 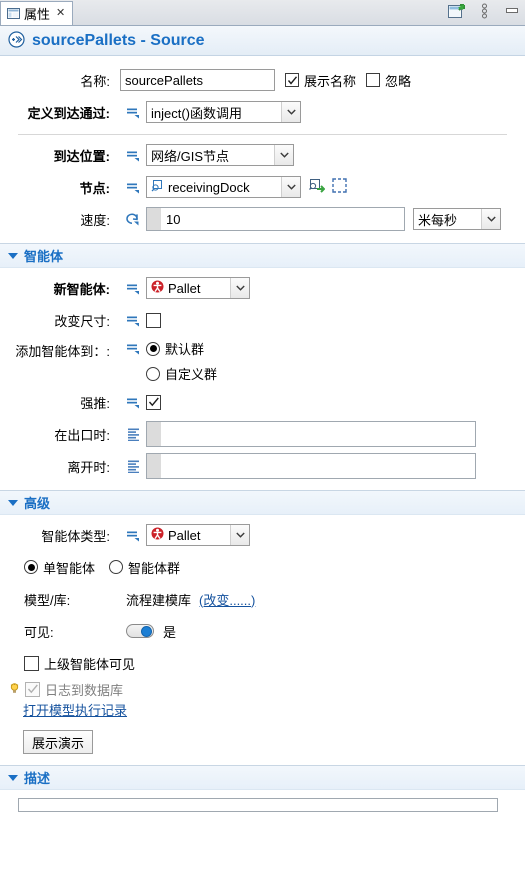 I want to click on view-menu-icon, so click(x=484, y=11).